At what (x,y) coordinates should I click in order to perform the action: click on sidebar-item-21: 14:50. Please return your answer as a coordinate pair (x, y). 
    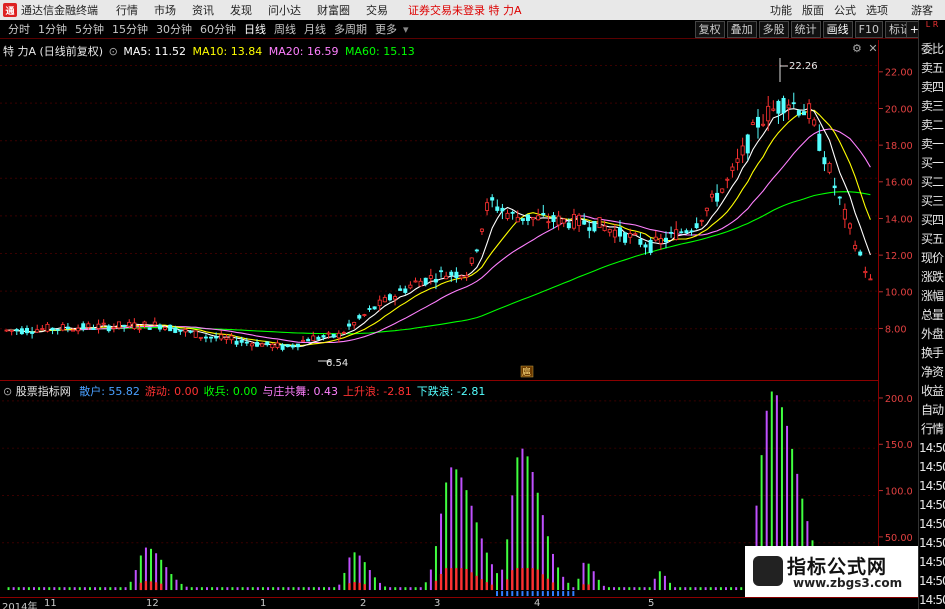
    Looking at the image, I should click on (932, 448).